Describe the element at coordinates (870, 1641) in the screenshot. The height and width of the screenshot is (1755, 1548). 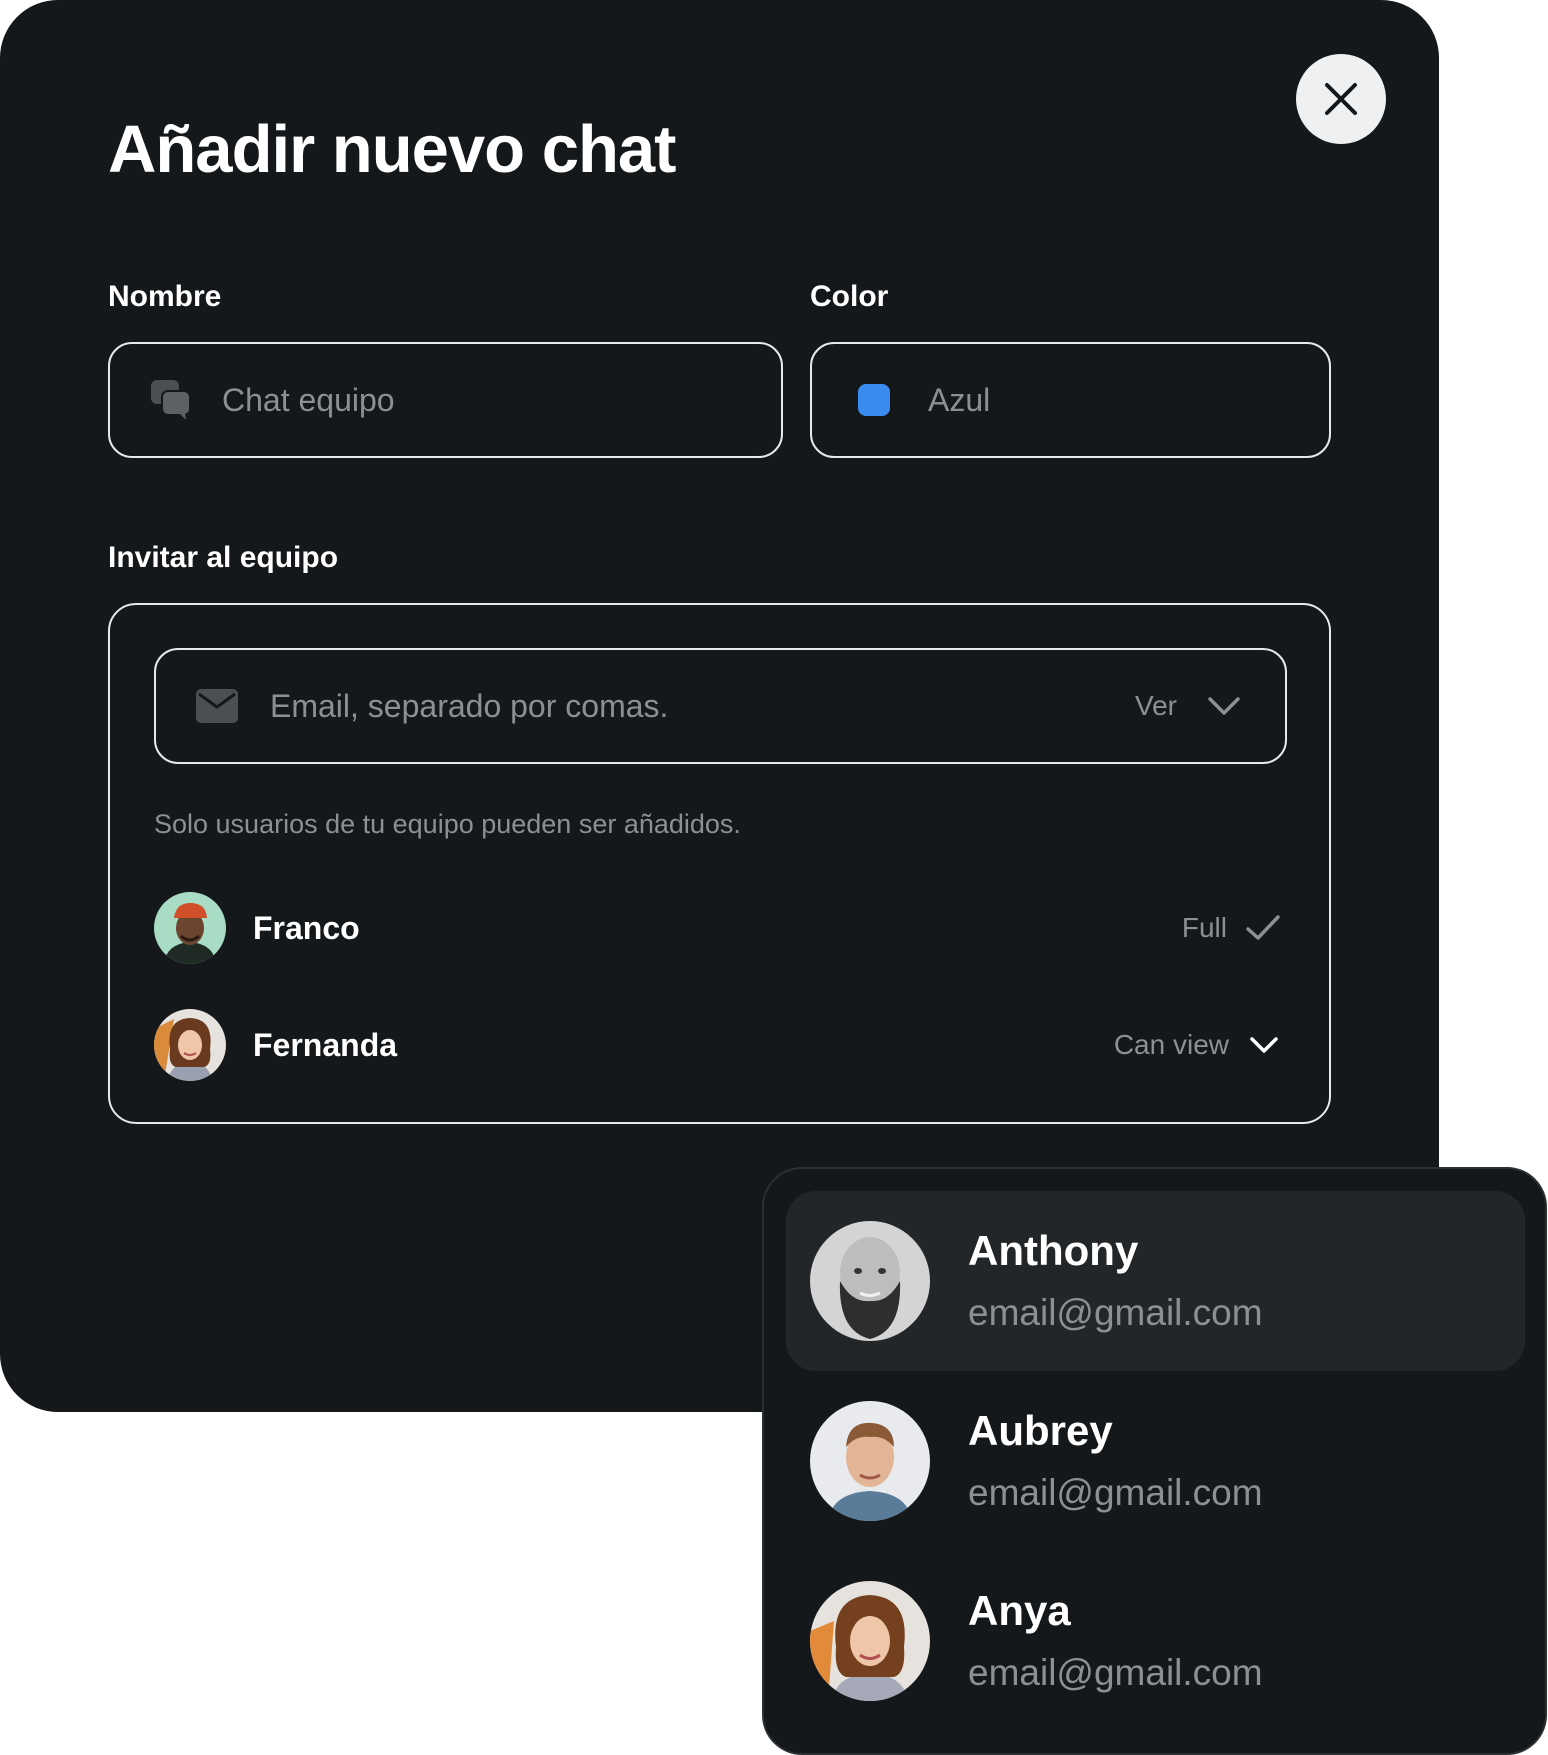
I see `avatar-anya` at that location.